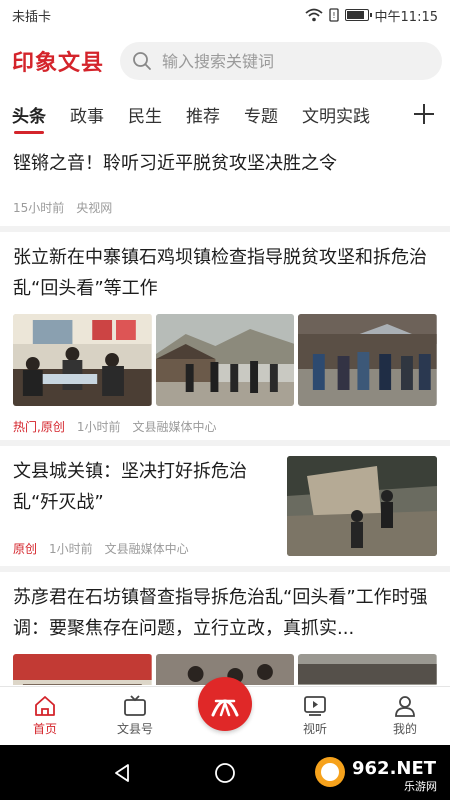 This screenshot has width=450, height=800. I want to click on watermark-sub: 乐游网, so click(420, 786).